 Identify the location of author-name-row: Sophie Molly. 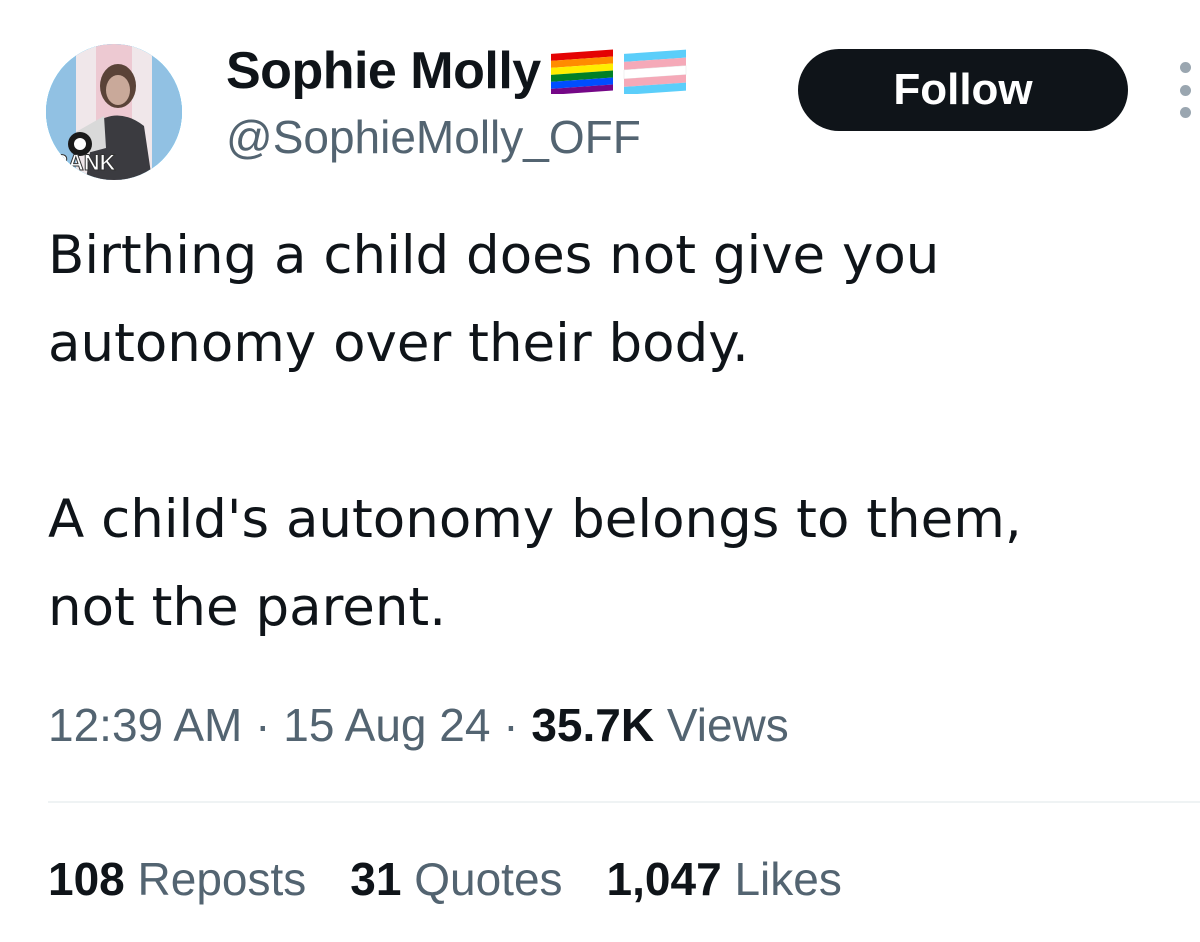
(457, 71).